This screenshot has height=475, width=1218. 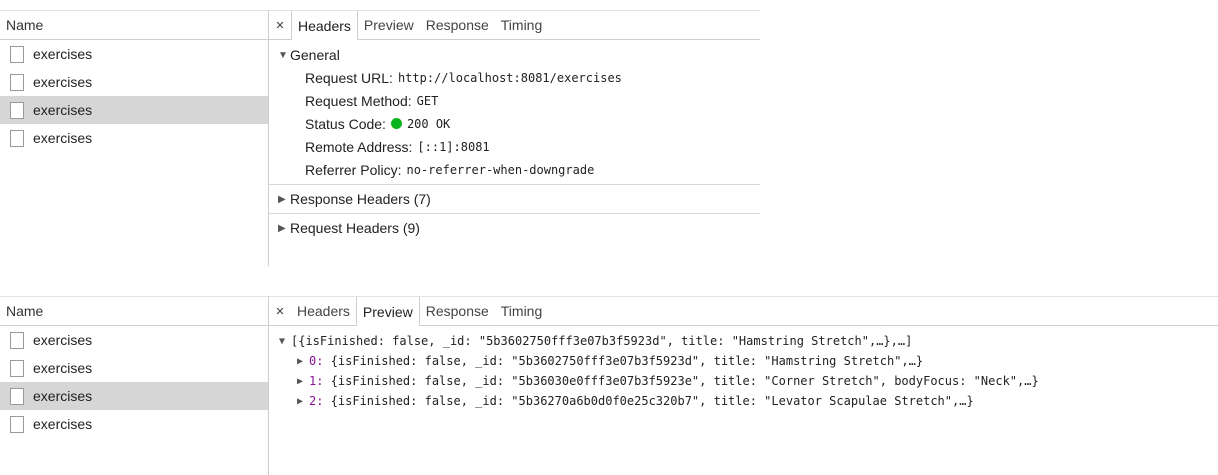 I want to click on response-headers-toggle: ▶ Response Headers (7), so click(x=514, y=199).